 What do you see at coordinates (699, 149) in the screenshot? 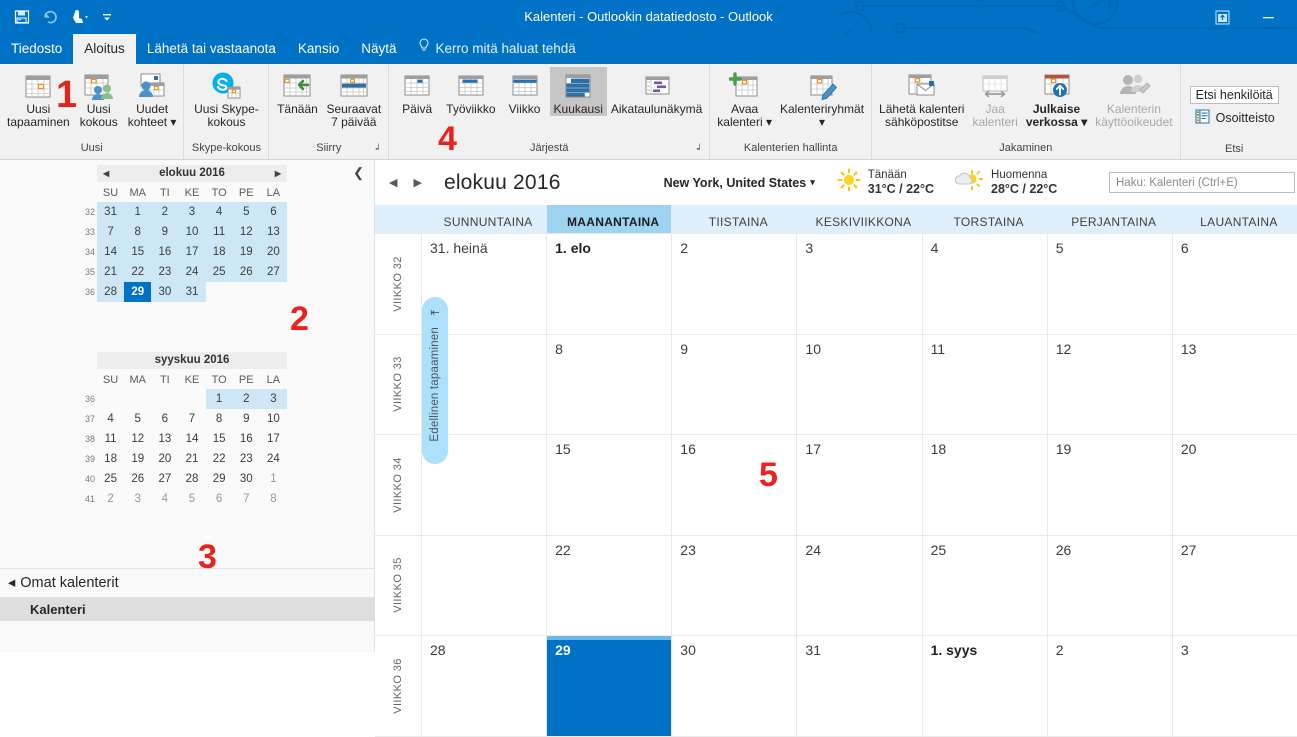
I see `jarjesta-dialog-launcher: ┙` at bounding box center [699, 149].